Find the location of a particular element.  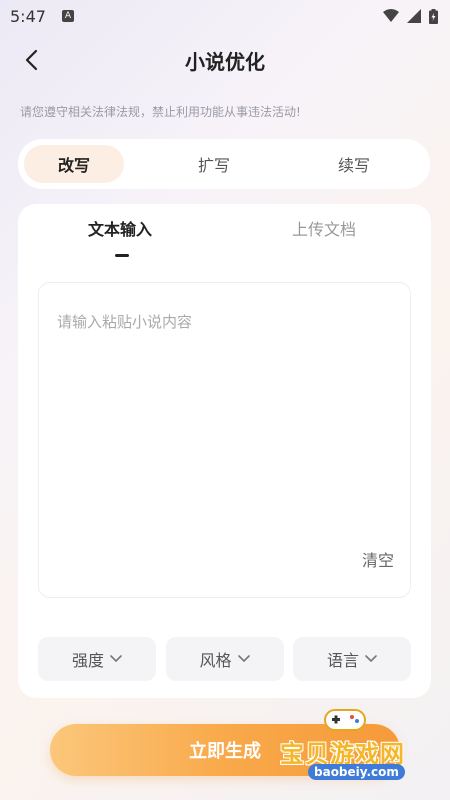

gamepad-icon is located at coordinates (345, 720).